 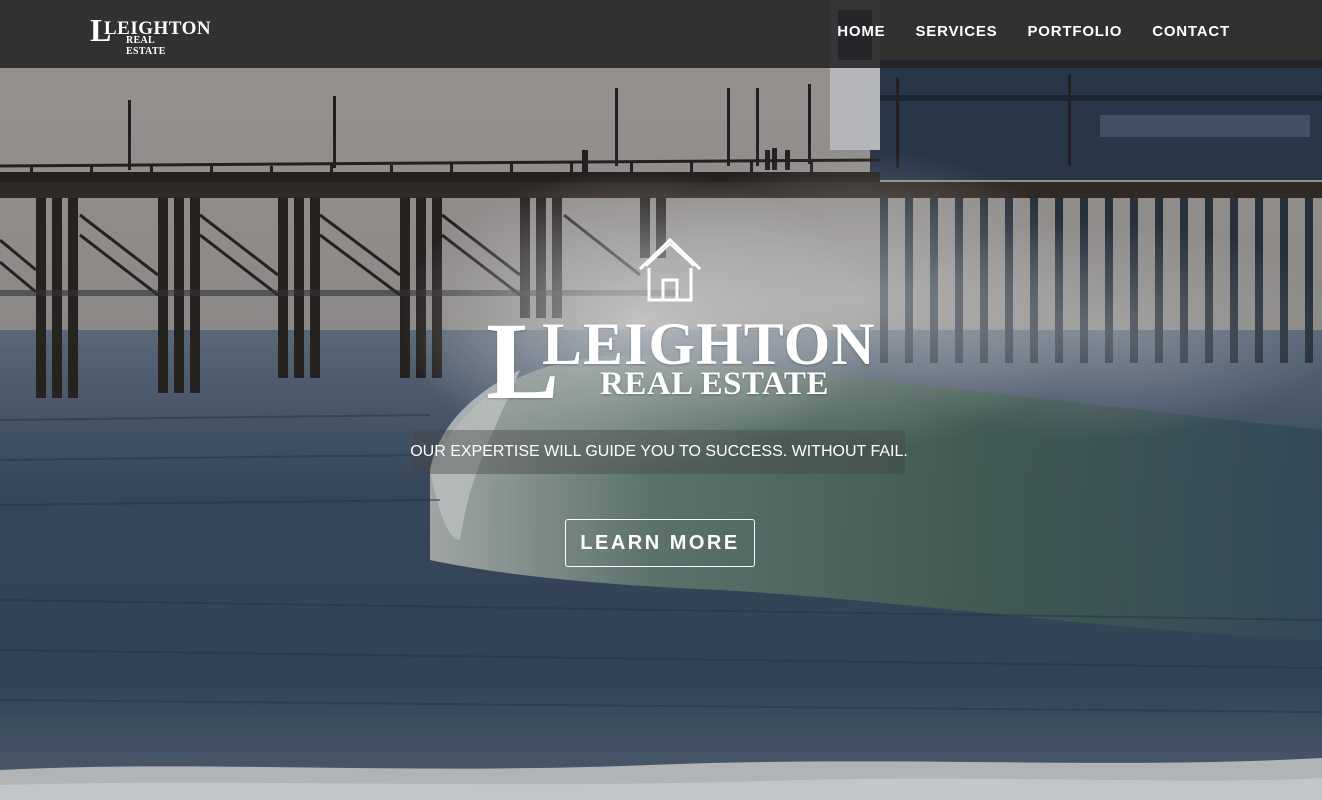 I want to click on brand-subtitle: REAL ESTATE, so click(x=714, y=384).